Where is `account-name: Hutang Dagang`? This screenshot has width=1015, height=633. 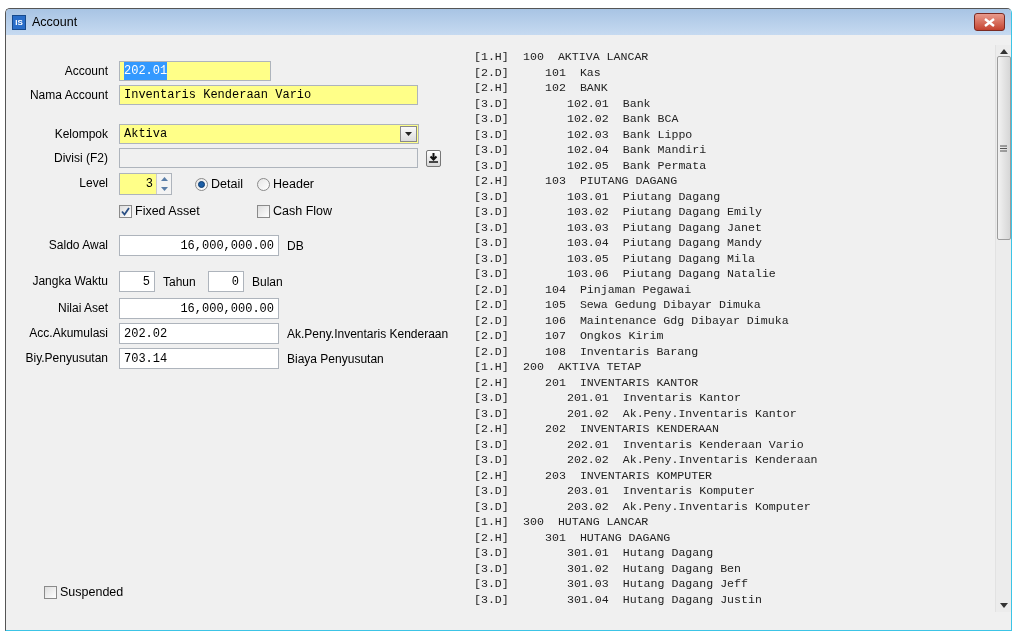
account-name: Hutang Dagang is located at coordinates (668, 553).